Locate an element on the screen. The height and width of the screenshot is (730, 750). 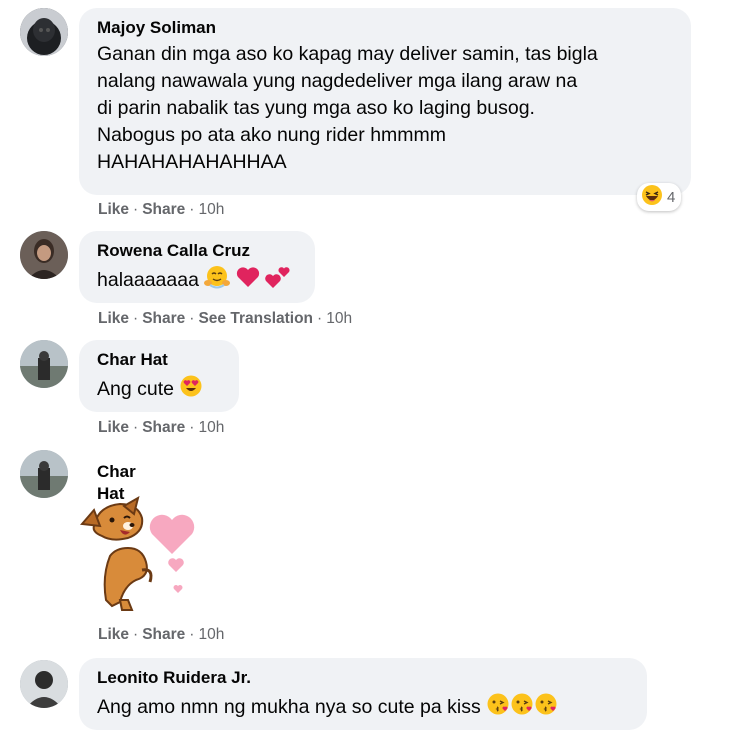
red-heart-icon is located at coordinates (248, 281).